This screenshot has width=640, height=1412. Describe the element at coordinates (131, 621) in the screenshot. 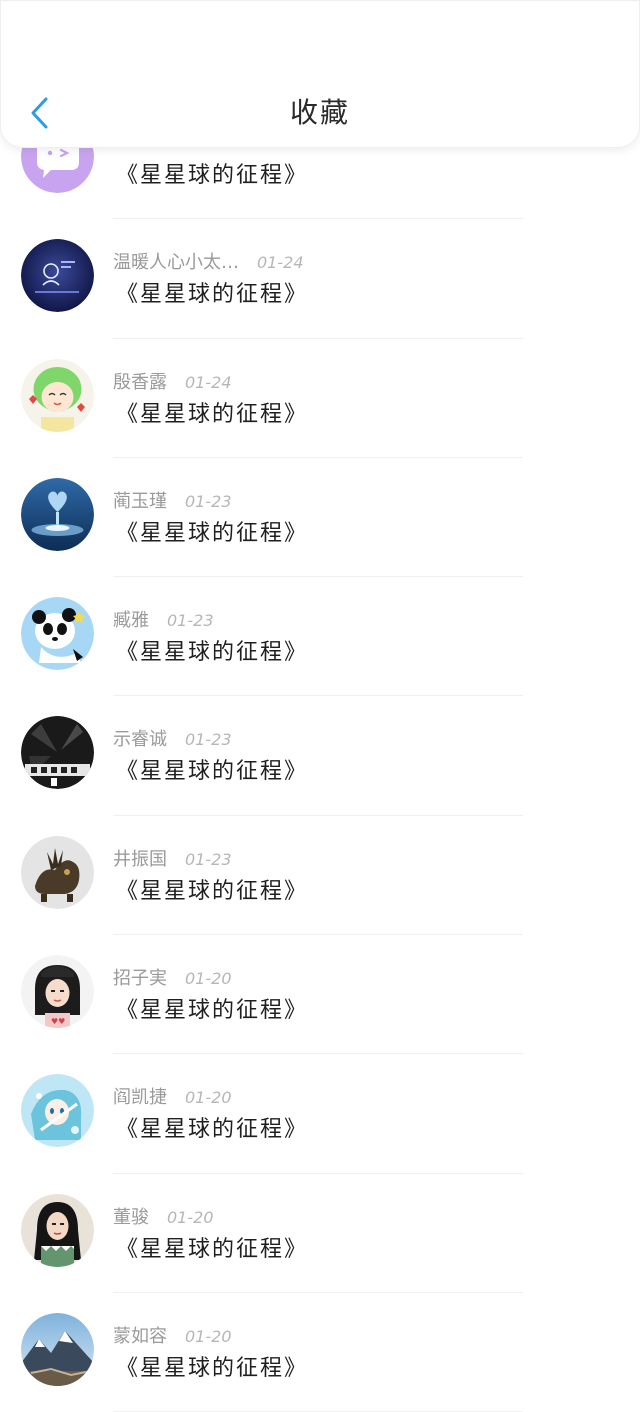

I see `user-name: 臧雅` at that location.